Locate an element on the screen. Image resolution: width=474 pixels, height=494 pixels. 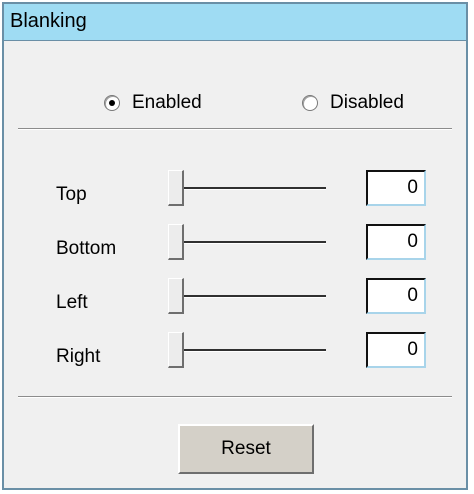
right-slider is located at coordinates (247, 352).